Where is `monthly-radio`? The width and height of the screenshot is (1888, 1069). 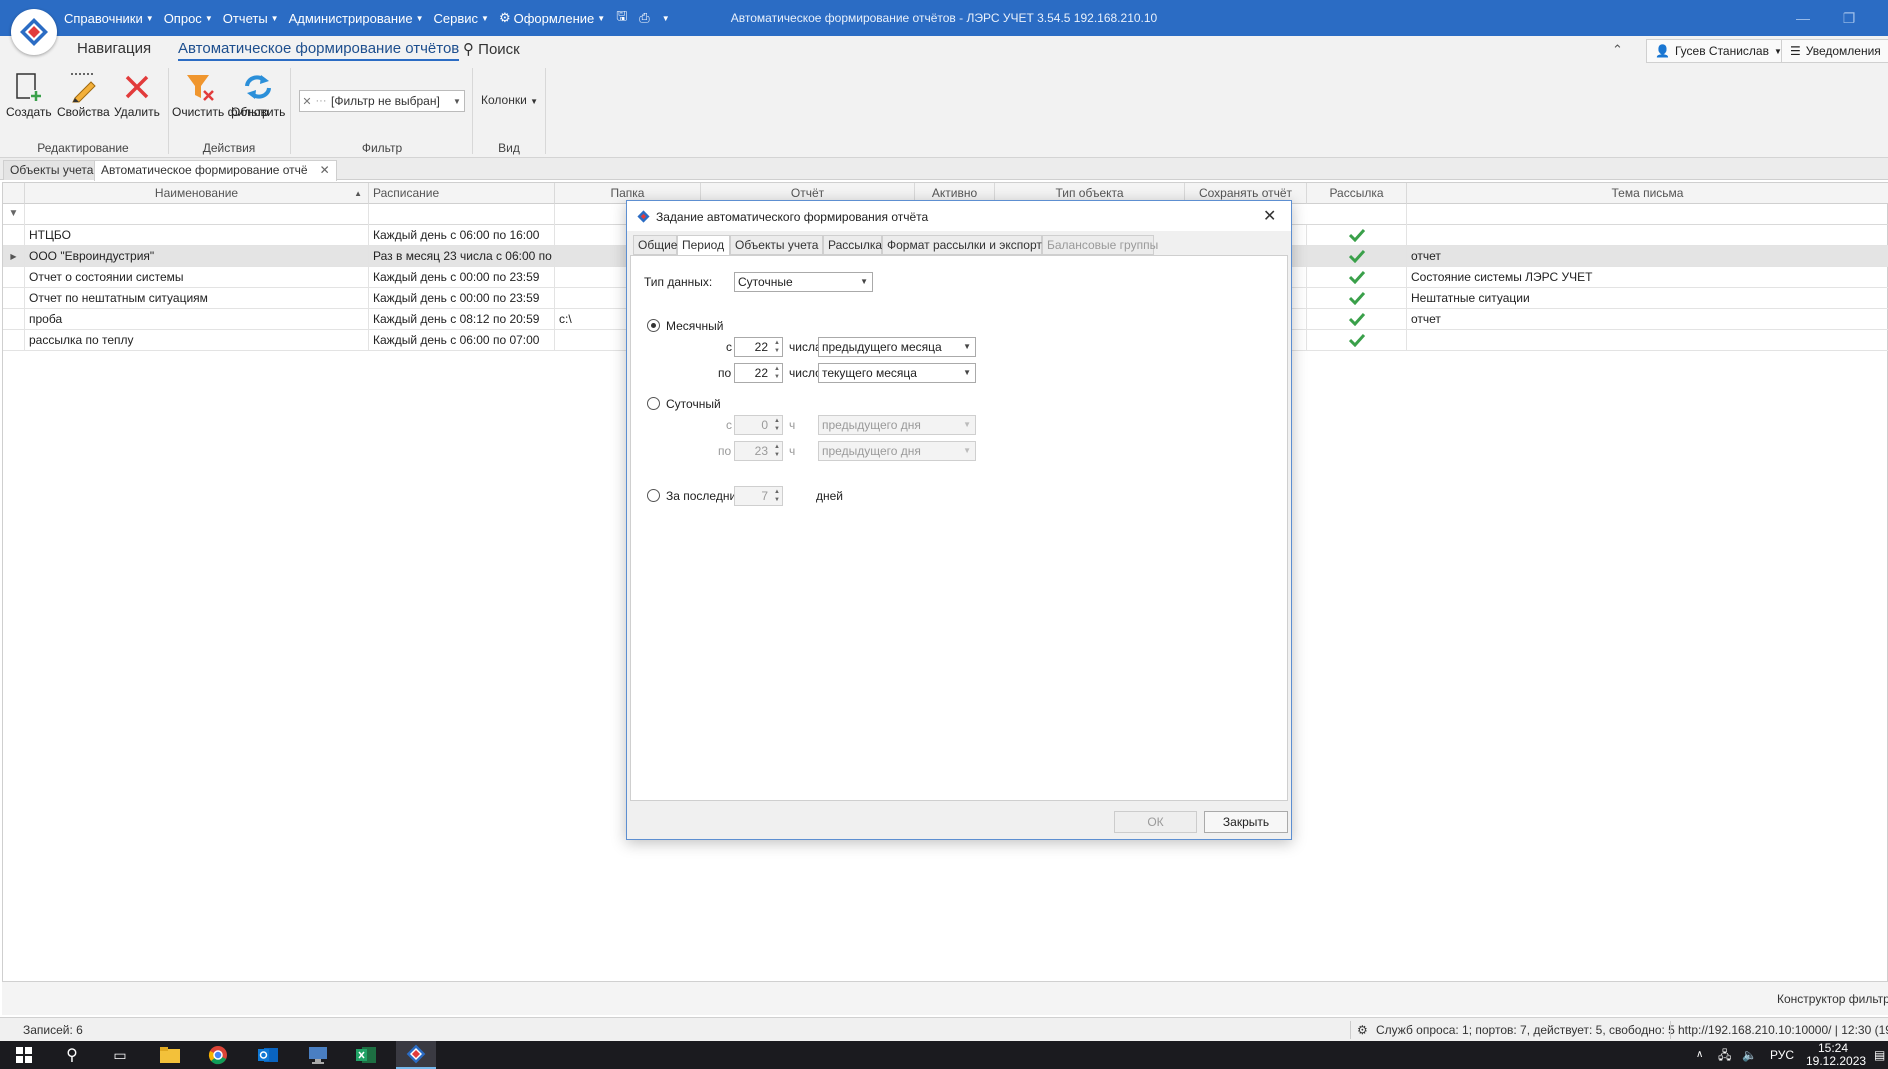 monthly-radio is located at coordinates (653, 325).